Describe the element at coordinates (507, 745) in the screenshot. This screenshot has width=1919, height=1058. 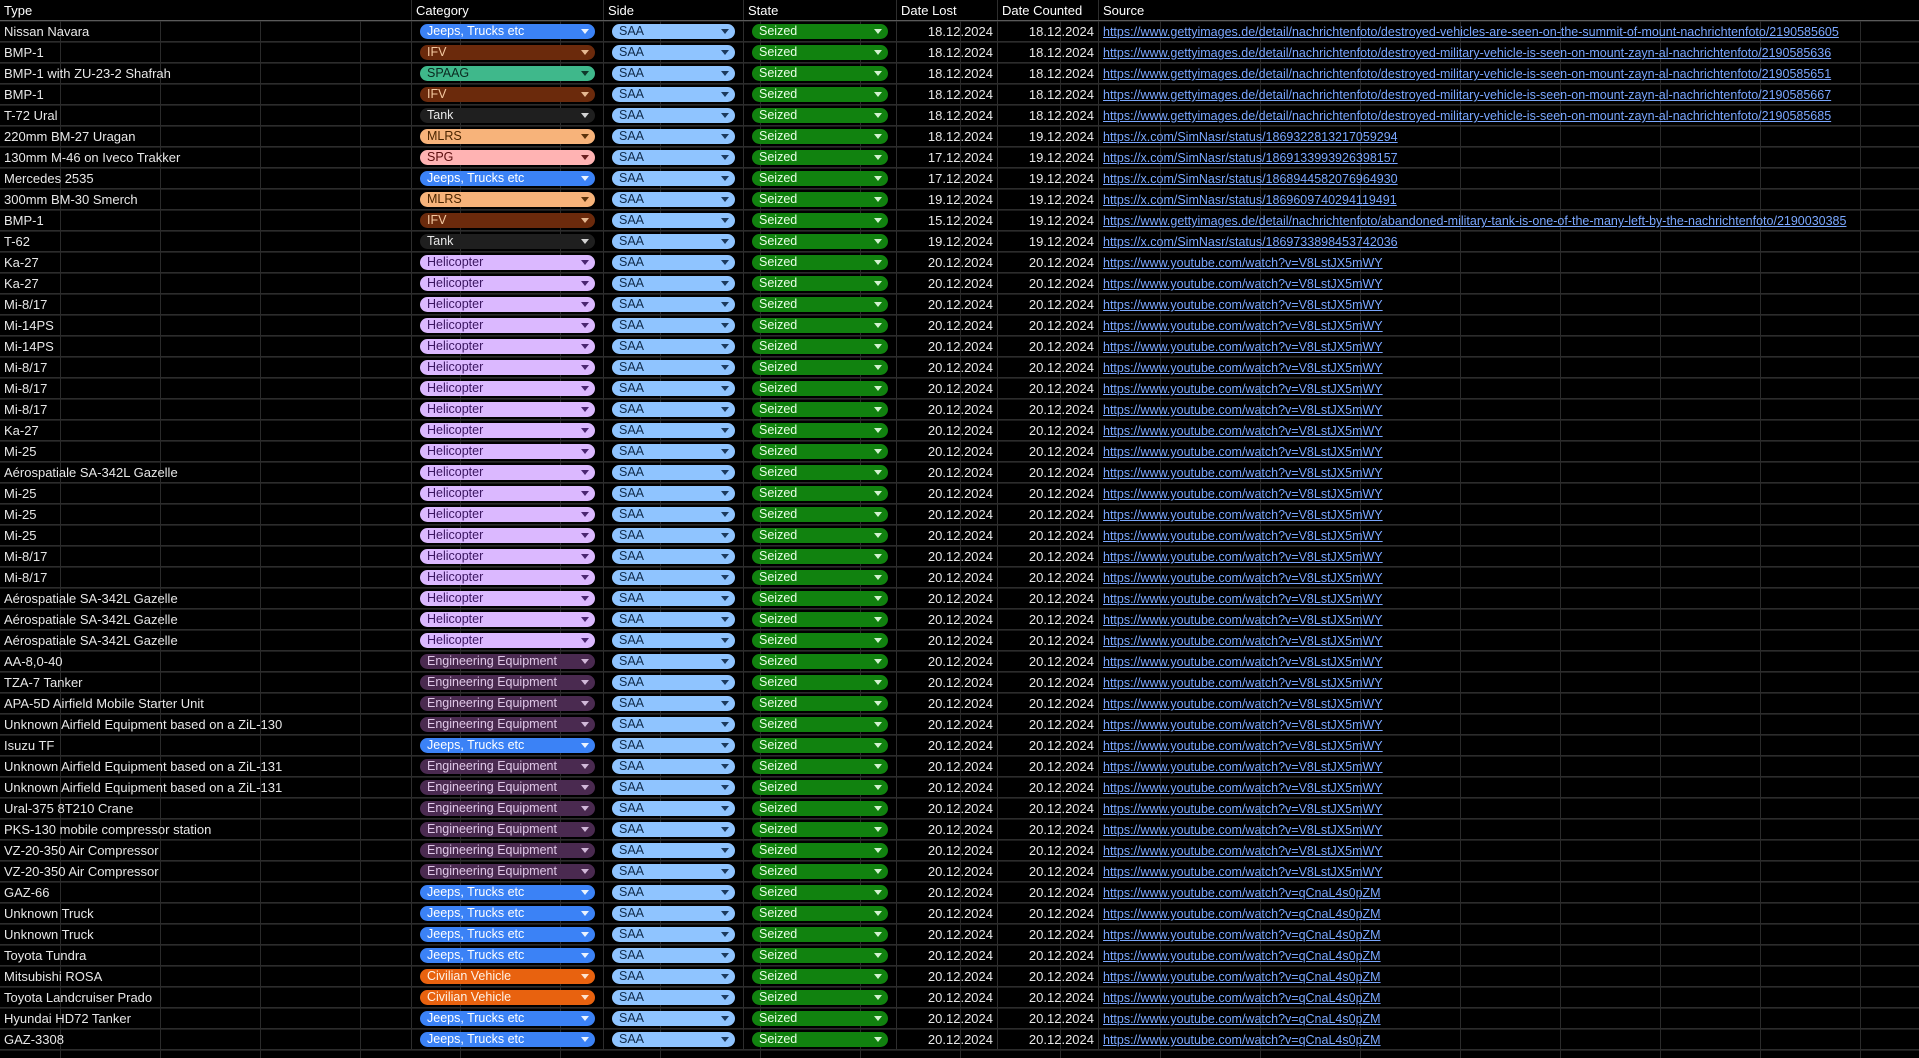
I see `category-dropdown-chip: Jeeps, Trucks etc` at that location.